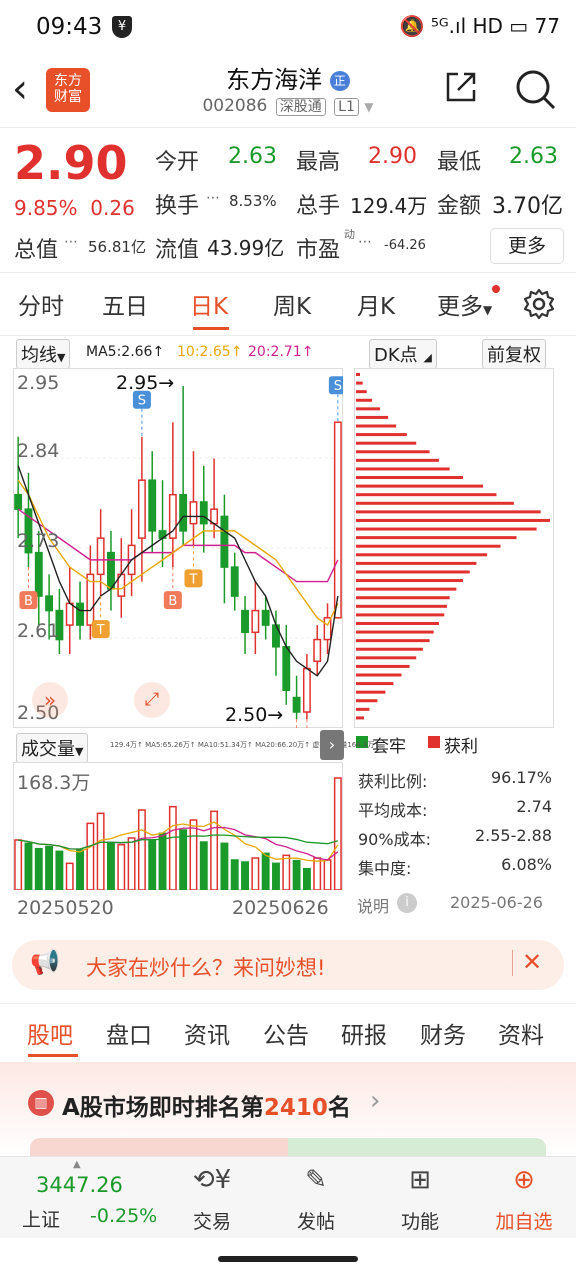 This screenshot has height=1280, width=576. What do you see at coordinates (178, 842) in the screenshot?
I see `volume-ma20-line` at bounding box center [178, 842].